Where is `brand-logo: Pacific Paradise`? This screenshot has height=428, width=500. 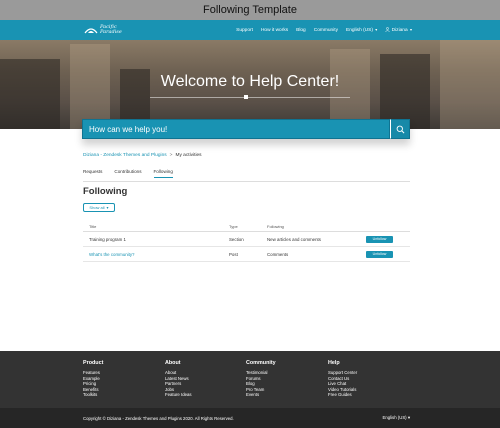
brand-logo: Pacific Paradise is located at coordinates (103, 30).